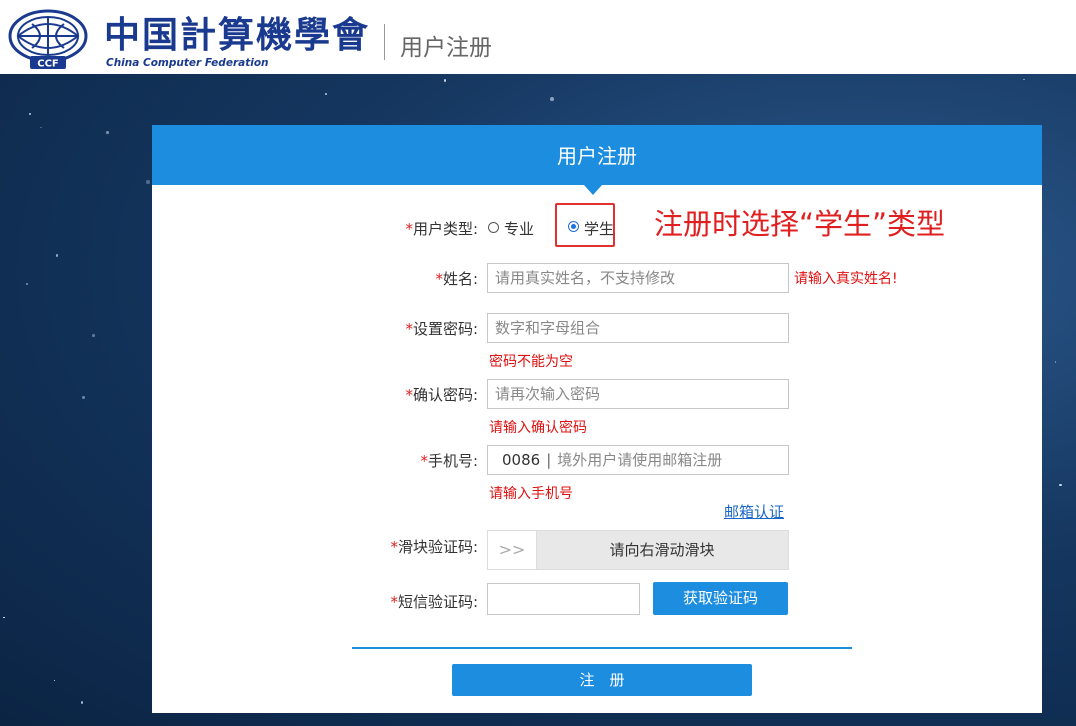 Image resolution: width=1076 pixels, height=726 pixels. I want to click on confirm-password-input: 请再次输入密码, so click(638, 394).